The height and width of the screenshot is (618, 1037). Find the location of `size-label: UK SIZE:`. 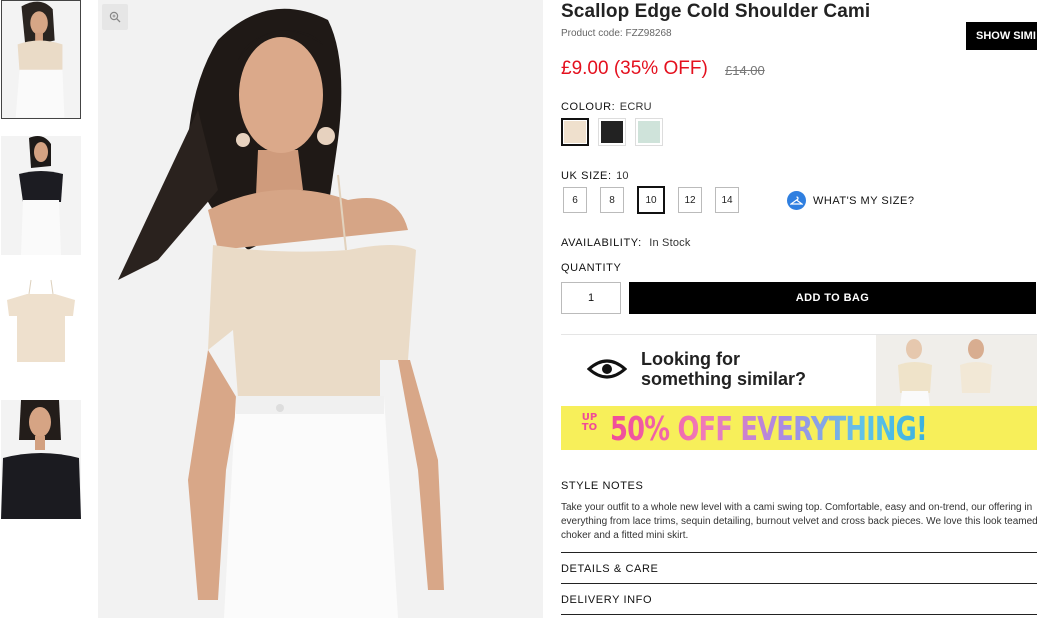

size-label: UK SIZE: is located at coordinates (586, 176).